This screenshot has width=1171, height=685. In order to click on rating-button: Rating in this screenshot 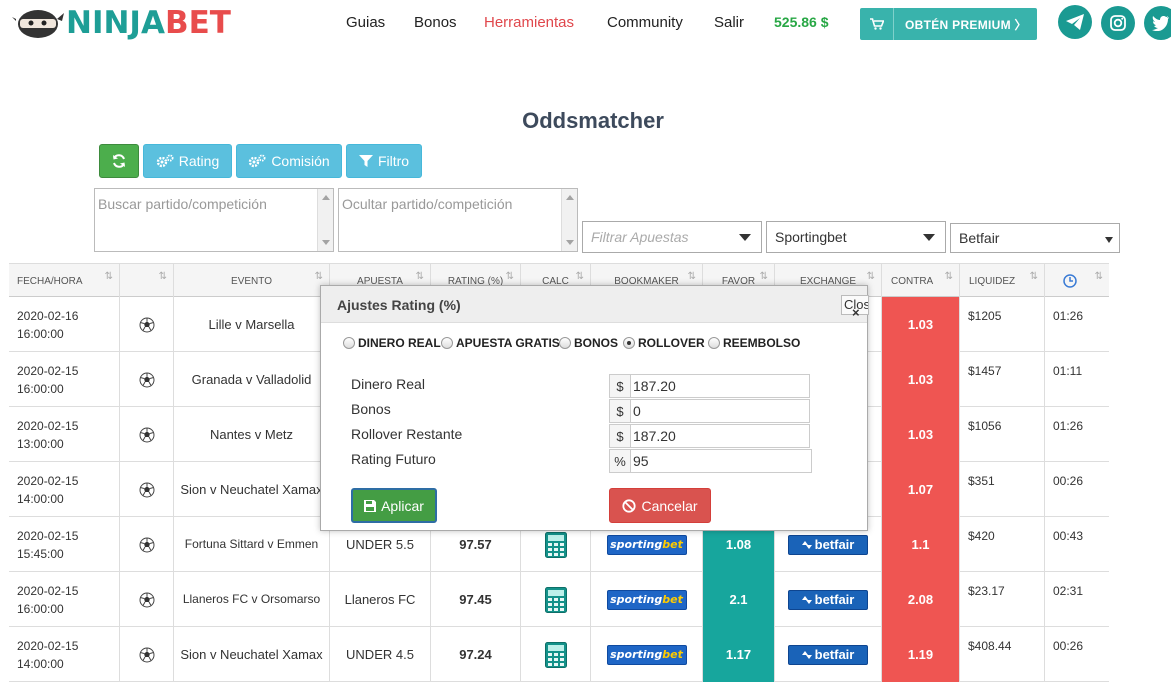, I will do `click(187, 161)`.